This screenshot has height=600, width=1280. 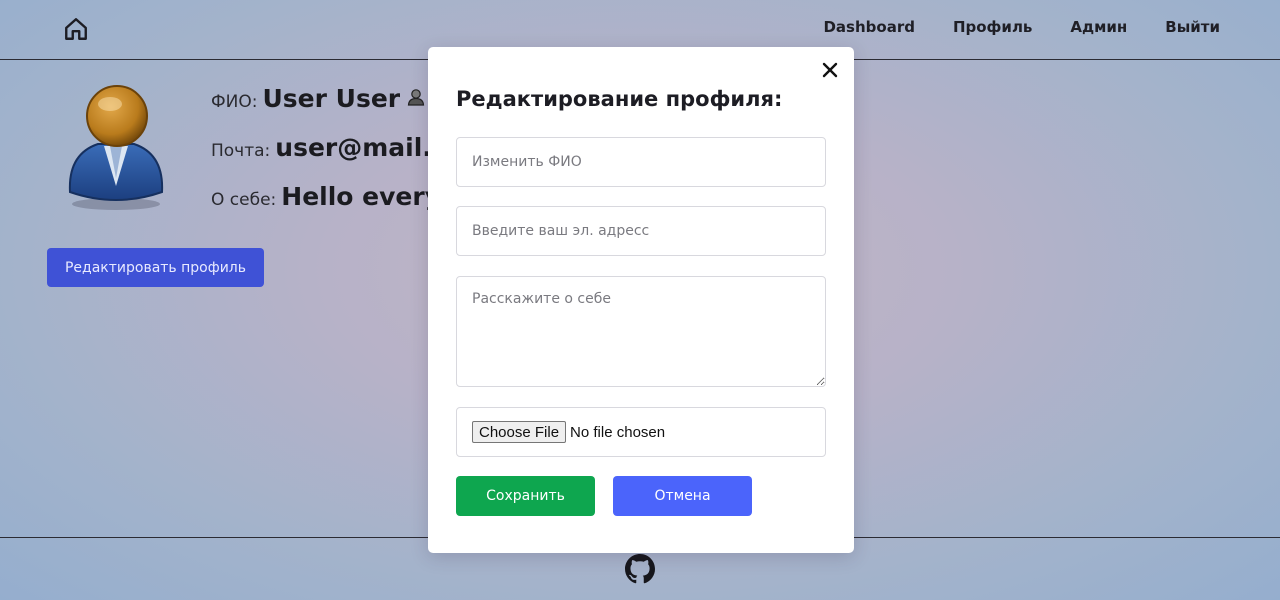 I want to click on email-value: user@mail., so click(x=353, y=147).